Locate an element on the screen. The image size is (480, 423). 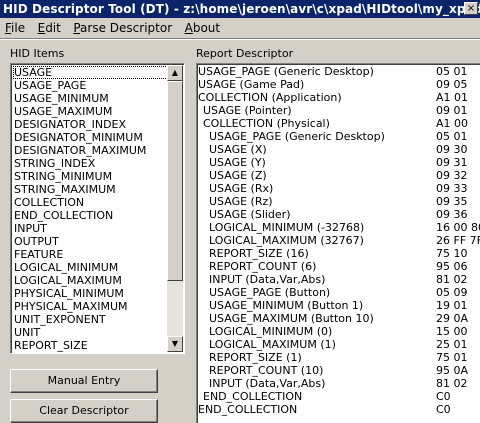
report-row: USAGE (Slider) 09 36 is located at coordinates (338, 214).